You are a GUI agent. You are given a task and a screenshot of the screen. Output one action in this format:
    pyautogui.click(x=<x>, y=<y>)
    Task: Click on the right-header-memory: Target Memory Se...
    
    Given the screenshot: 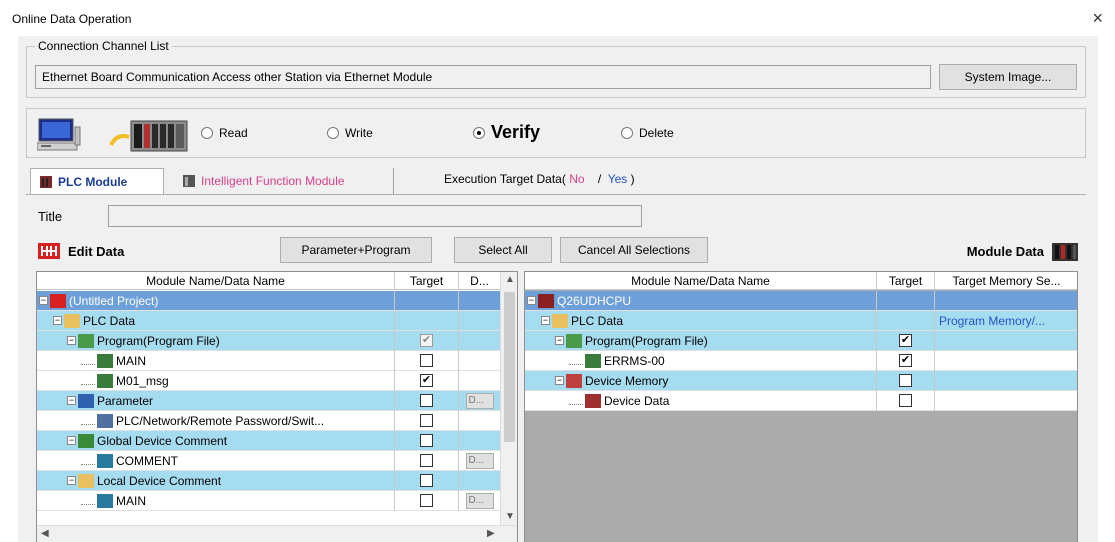 What is the action you would take?
    pyautogui.click(x=1006, y=281)
    